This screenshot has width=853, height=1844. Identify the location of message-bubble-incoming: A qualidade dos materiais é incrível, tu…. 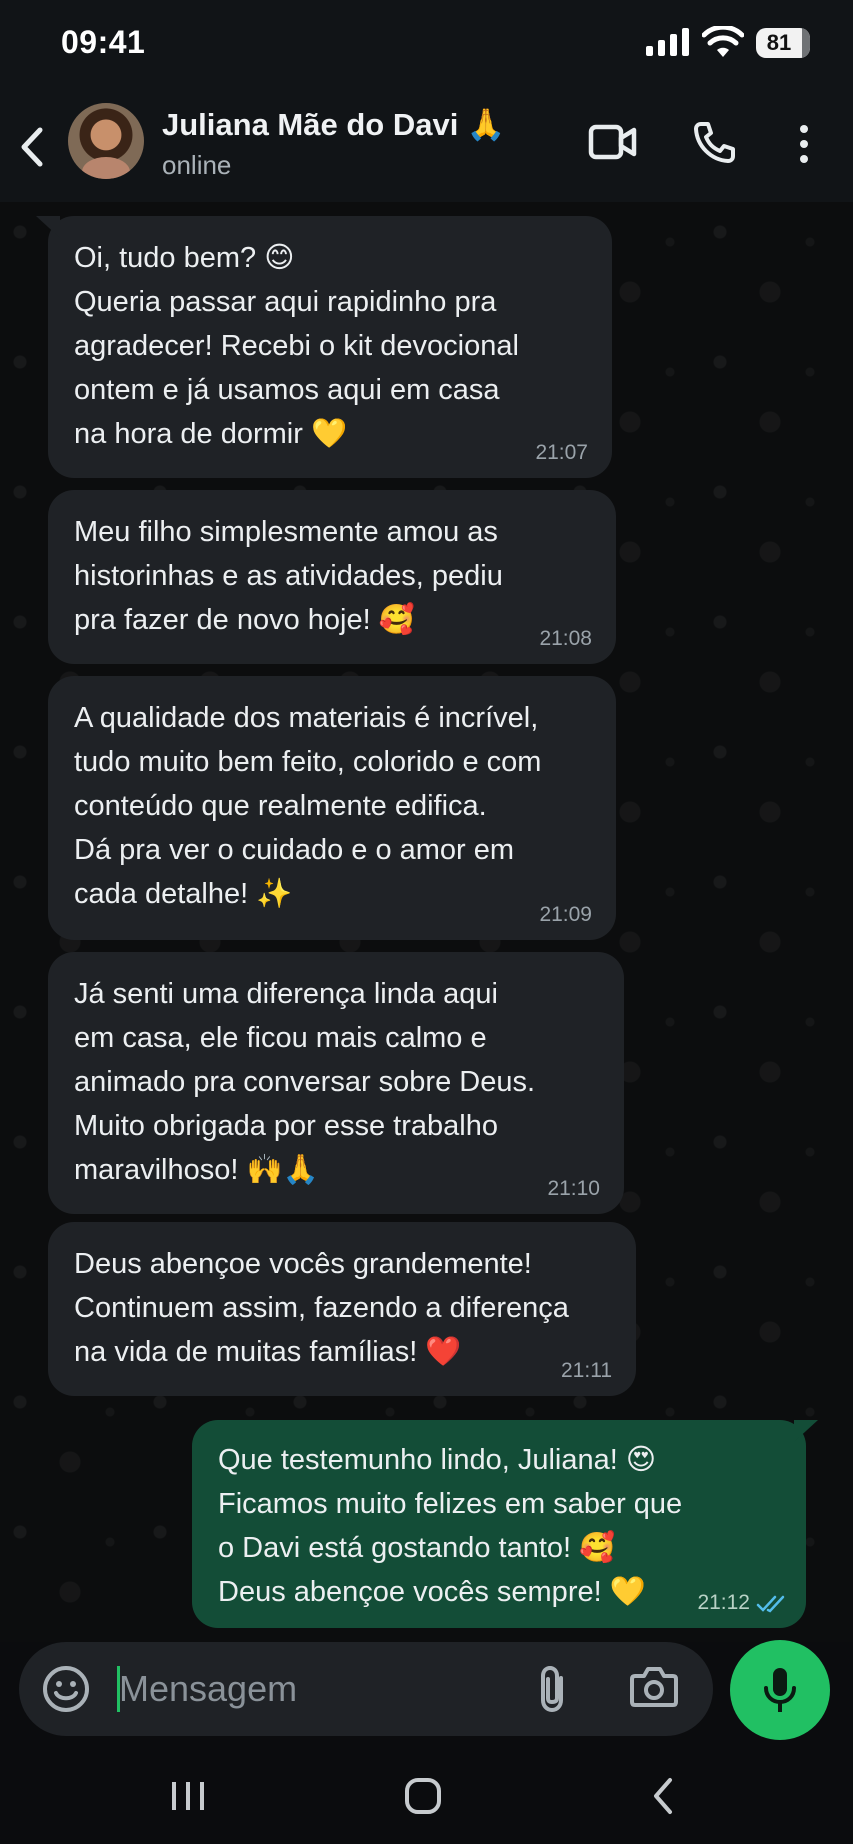
(332, 808).